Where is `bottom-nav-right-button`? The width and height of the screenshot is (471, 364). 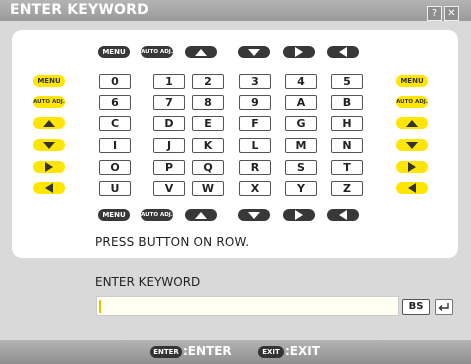 bottom-nav-right-button is located at coordinates (299, 215).